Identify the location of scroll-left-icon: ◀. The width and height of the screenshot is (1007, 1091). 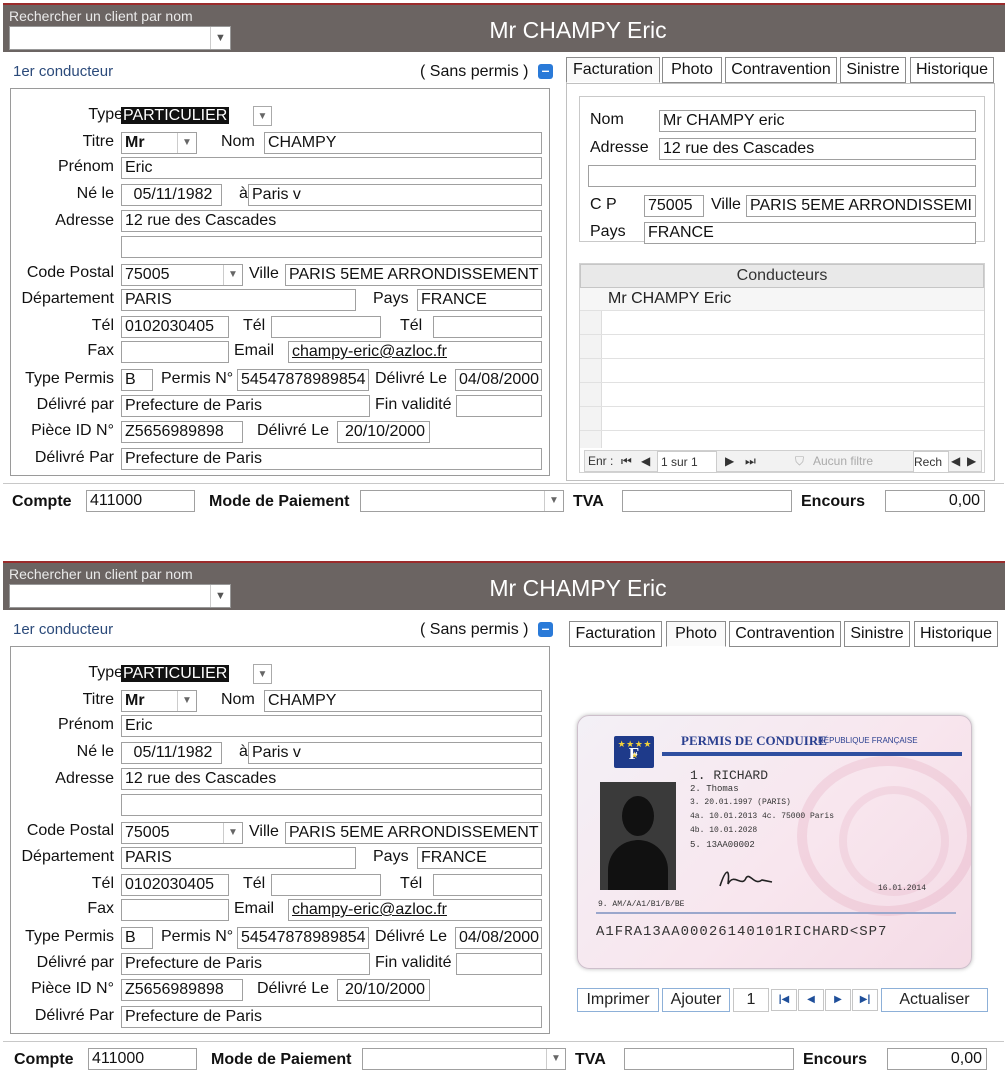
(955, 461).